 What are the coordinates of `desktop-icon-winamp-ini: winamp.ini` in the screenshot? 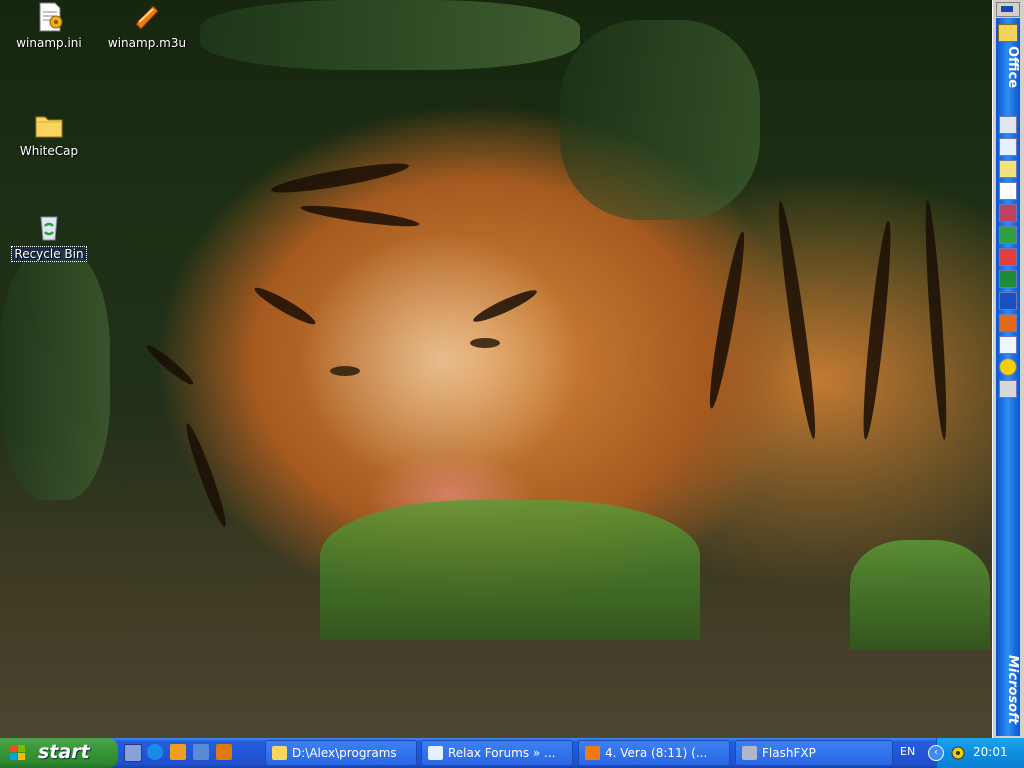 It's located at (49, 26).